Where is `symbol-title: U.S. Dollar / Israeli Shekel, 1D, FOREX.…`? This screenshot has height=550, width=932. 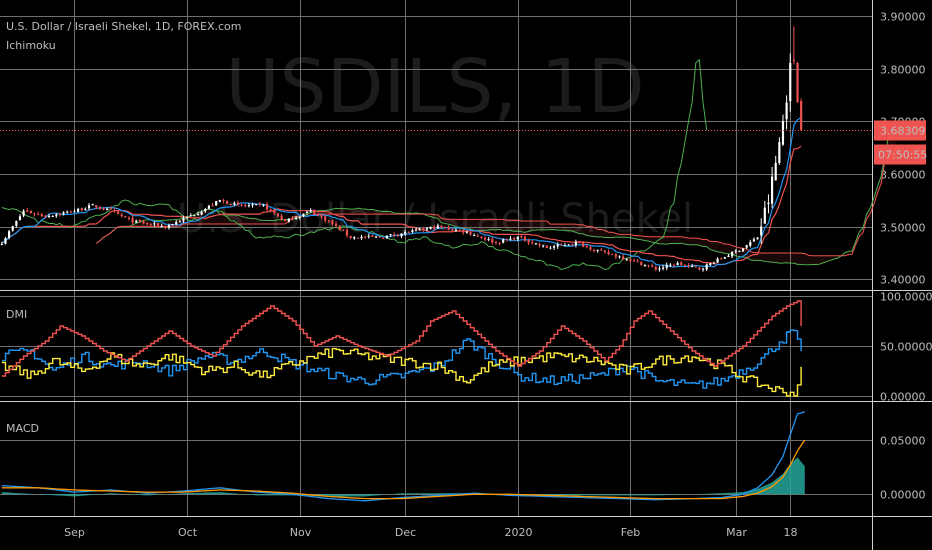 symbol-title: U.S. Dollar / Israeli Shekel, 1D, FOREX.… is located at coordinates (124, 26).